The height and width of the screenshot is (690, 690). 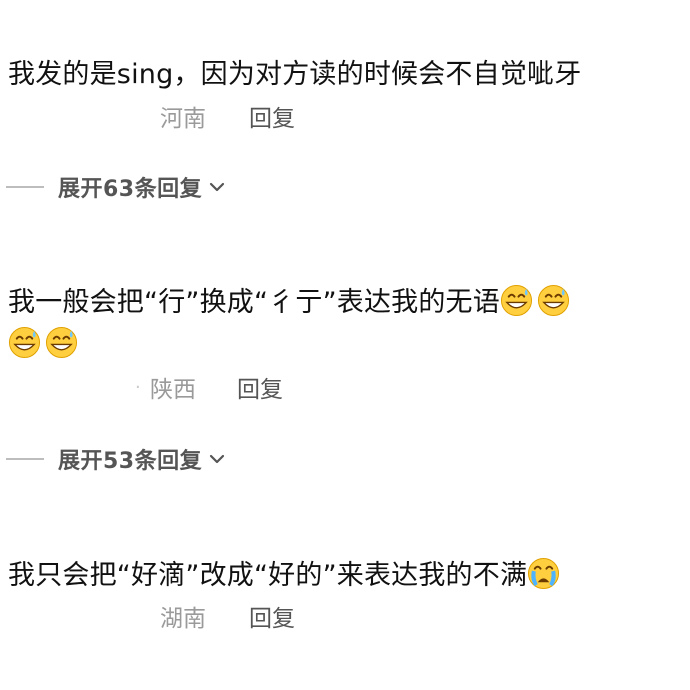 I want to click on expand-replies-label: 展开53条回复, so click(x=130, y=461).